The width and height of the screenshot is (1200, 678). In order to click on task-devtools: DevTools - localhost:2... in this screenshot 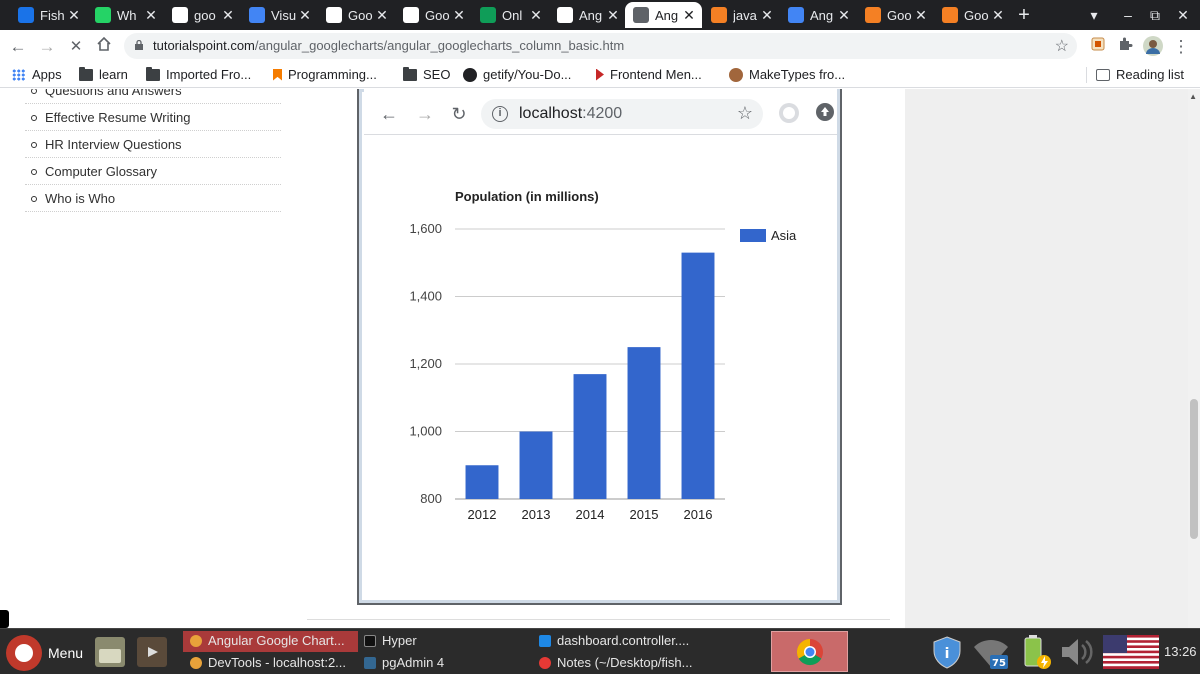, I will do `click(272, 662)`.